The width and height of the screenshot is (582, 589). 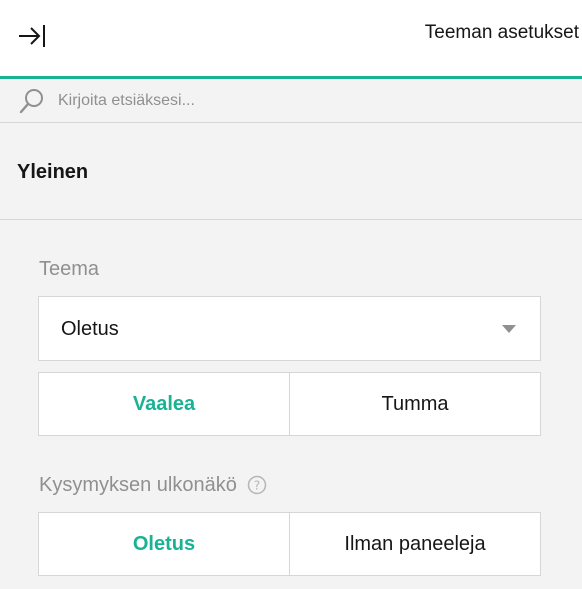 I want to click on question-appearance-label-text: Kysymyksen ulkonäkö, so click(x=138, y=485).